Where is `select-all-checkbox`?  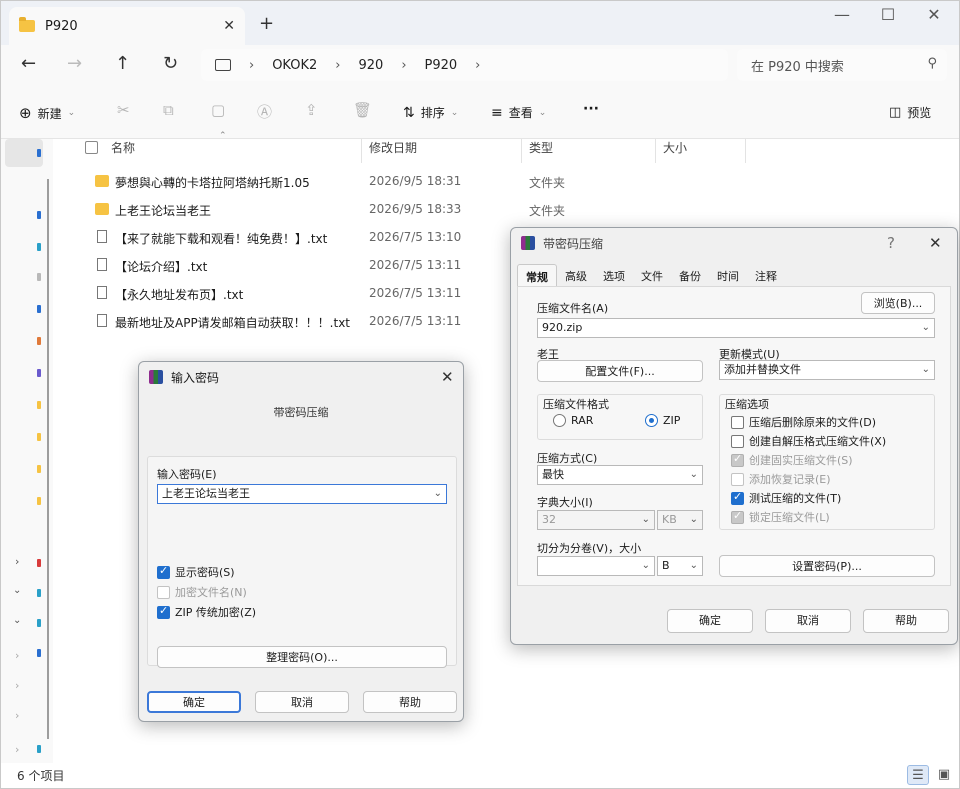 select-all-checkbox is located at coordinates (91, 147).